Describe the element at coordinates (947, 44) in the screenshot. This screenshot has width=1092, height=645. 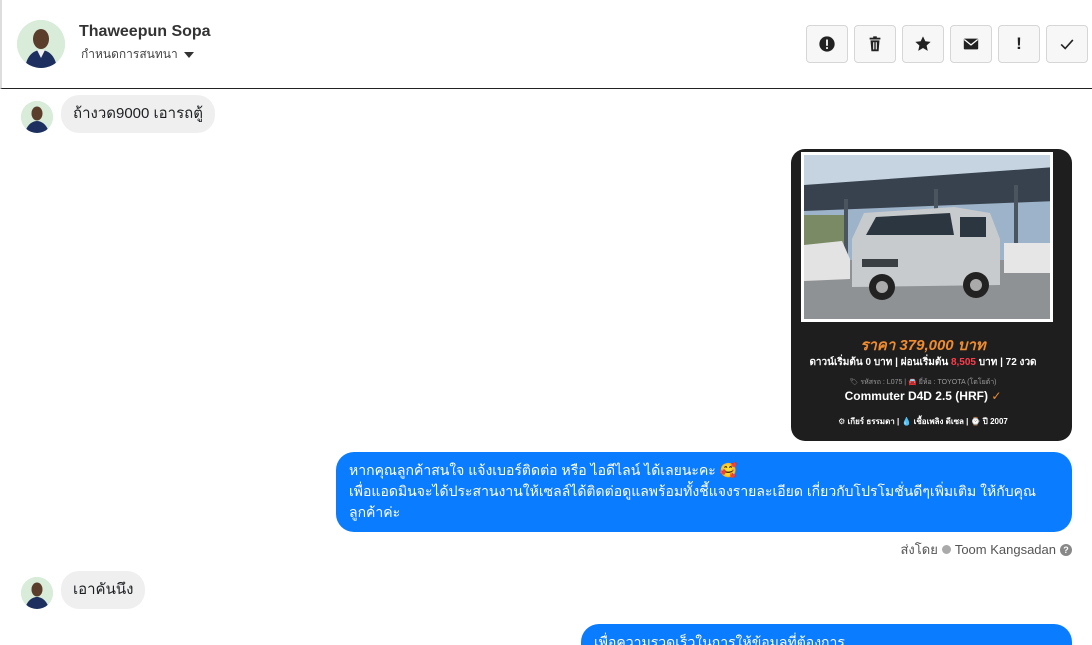
I see `conversation-toolbar: !` at that location.